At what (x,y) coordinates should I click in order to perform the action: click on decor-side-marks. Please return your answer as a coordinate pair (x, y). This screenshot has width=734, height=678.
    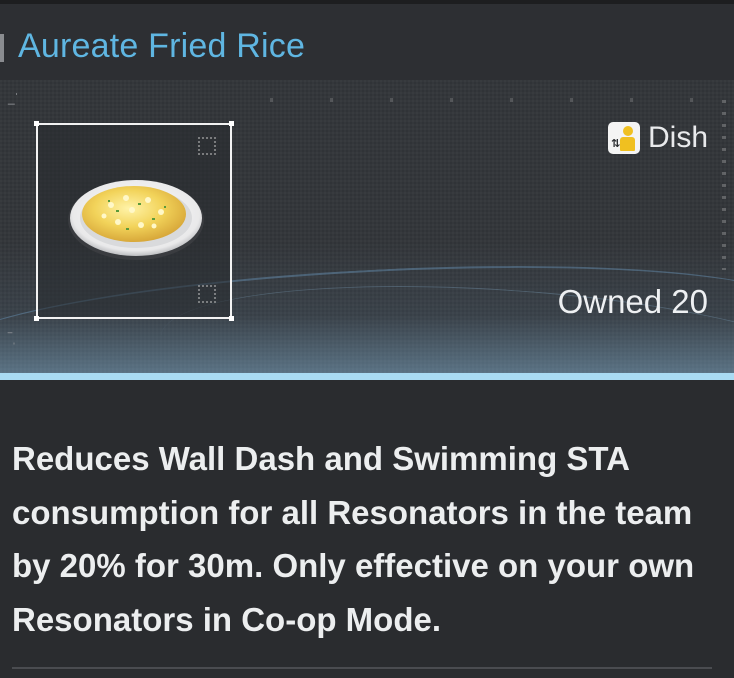
    Looking at the image, I should click on (724, 185).